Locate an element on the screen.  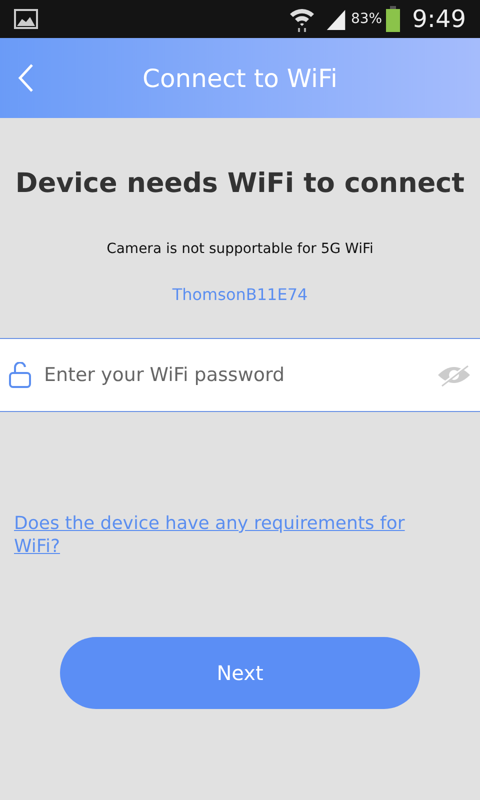
next-button: Next is located at coordinates (240, 672).